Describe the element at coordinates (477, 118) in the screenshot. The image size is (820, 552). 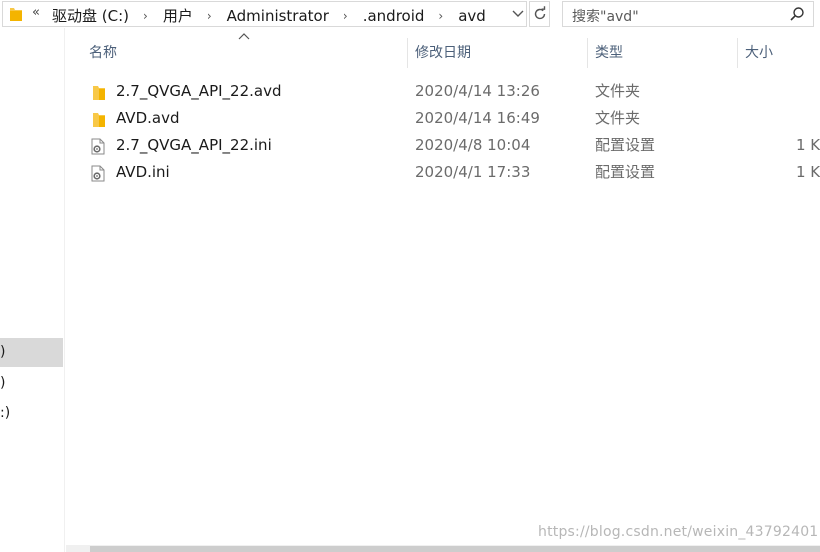
I see `file-date: 2020/4/14 16:49` at that location.